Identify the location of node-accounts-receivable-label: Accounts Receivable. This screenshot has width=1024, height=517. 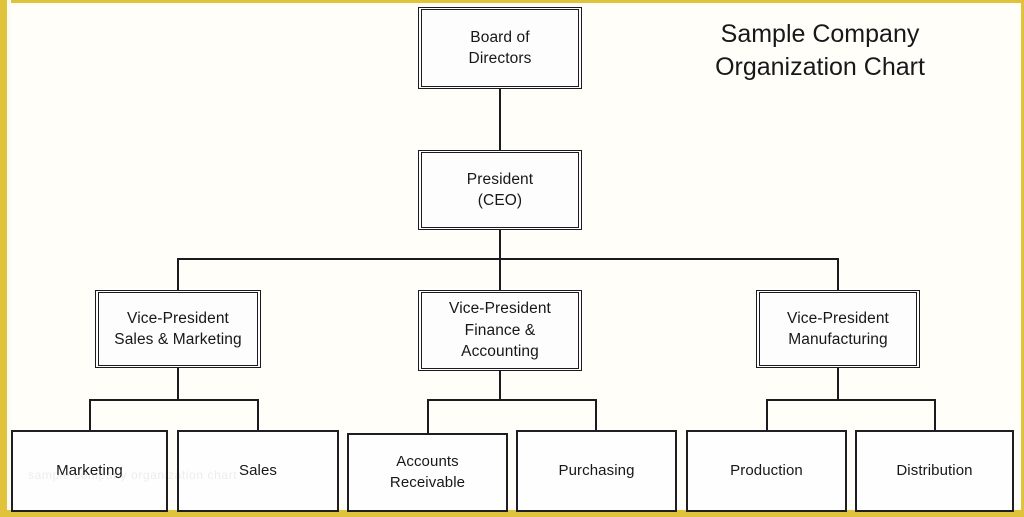
(427, 471).